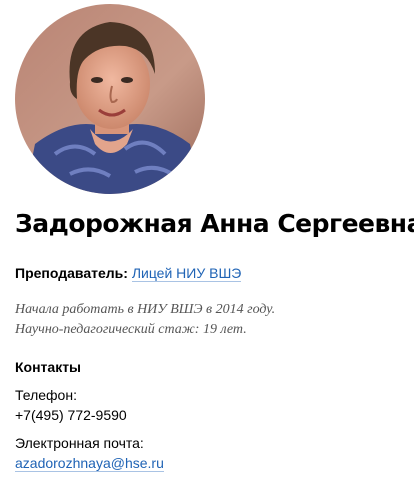  Describe the element at coordinates (71, 405) in the screenshot. I see `phone-block: Телефон: +7(495) 772-9590` at that location.